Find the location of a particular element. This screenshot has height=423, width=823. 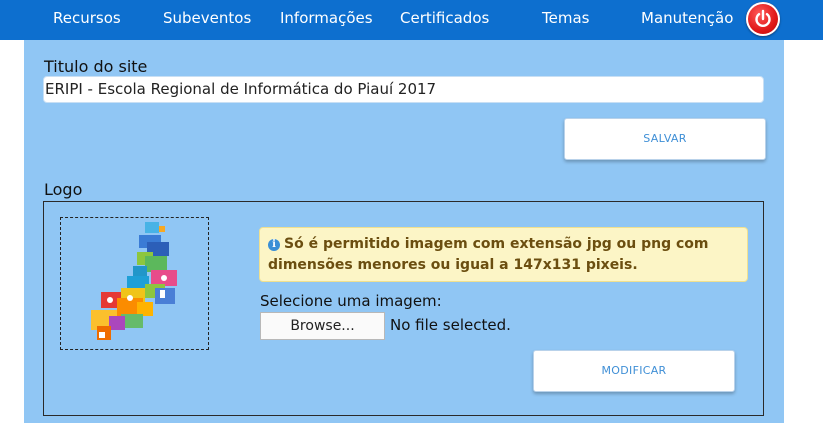

info-icon: i is located at coordinates (274, 245).